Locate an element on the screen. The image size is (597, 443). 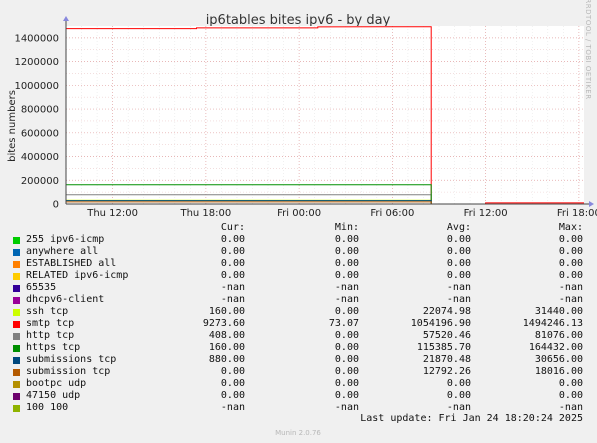
side-label: RRDTOOL / TOBI OETIKER is located at coordinates (588, 50).